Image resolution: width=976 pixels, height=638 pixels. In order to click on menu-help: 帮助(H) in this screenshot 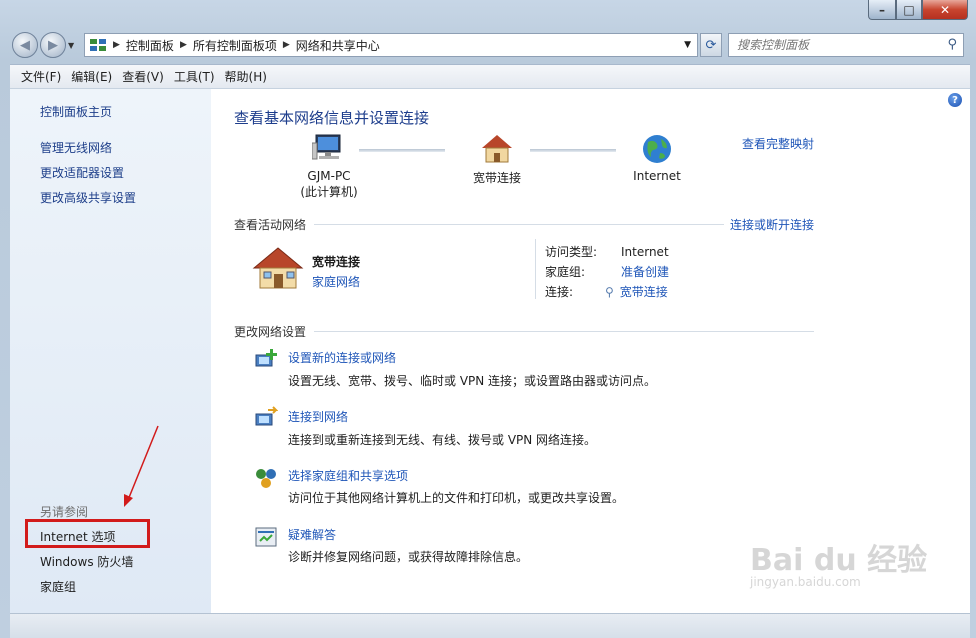, I will do `click(246, 76)`.